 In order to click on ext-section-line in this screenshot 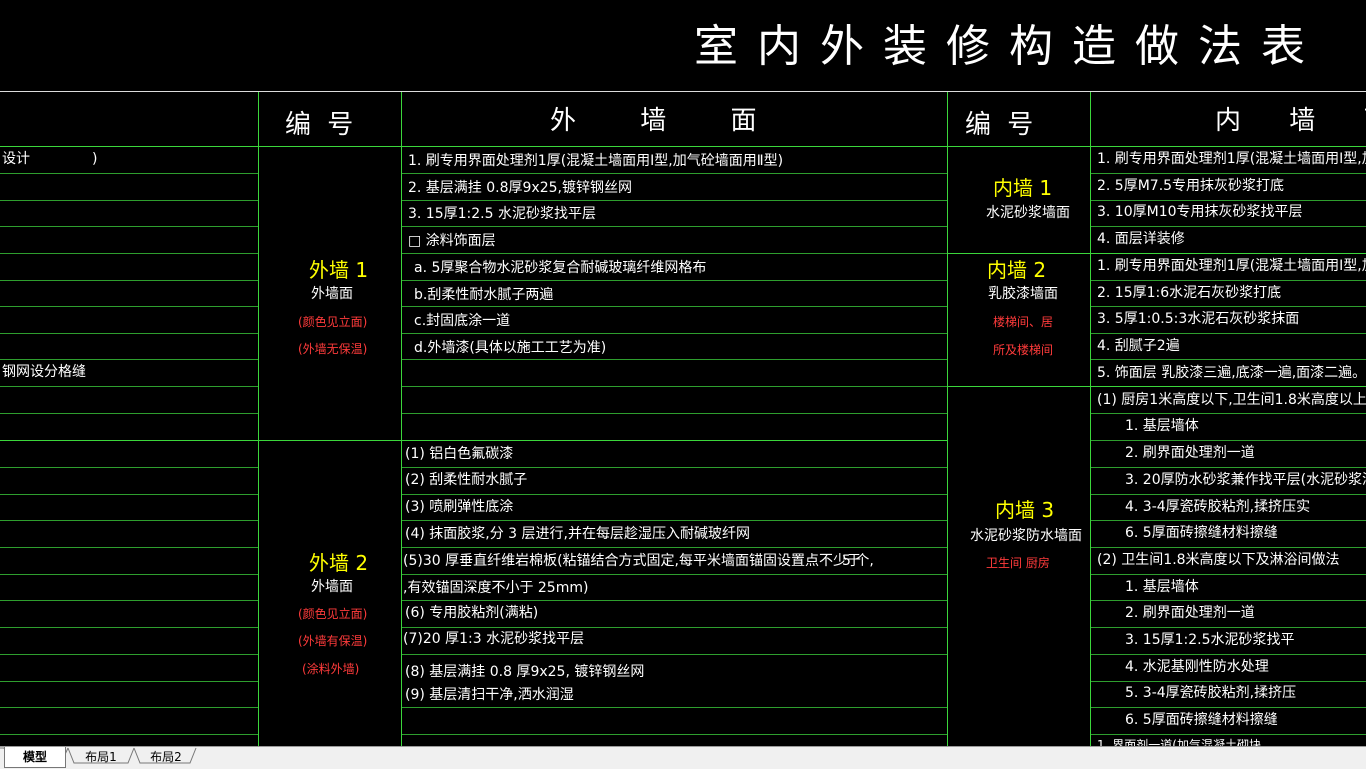, I will do `click(603, 440)`.